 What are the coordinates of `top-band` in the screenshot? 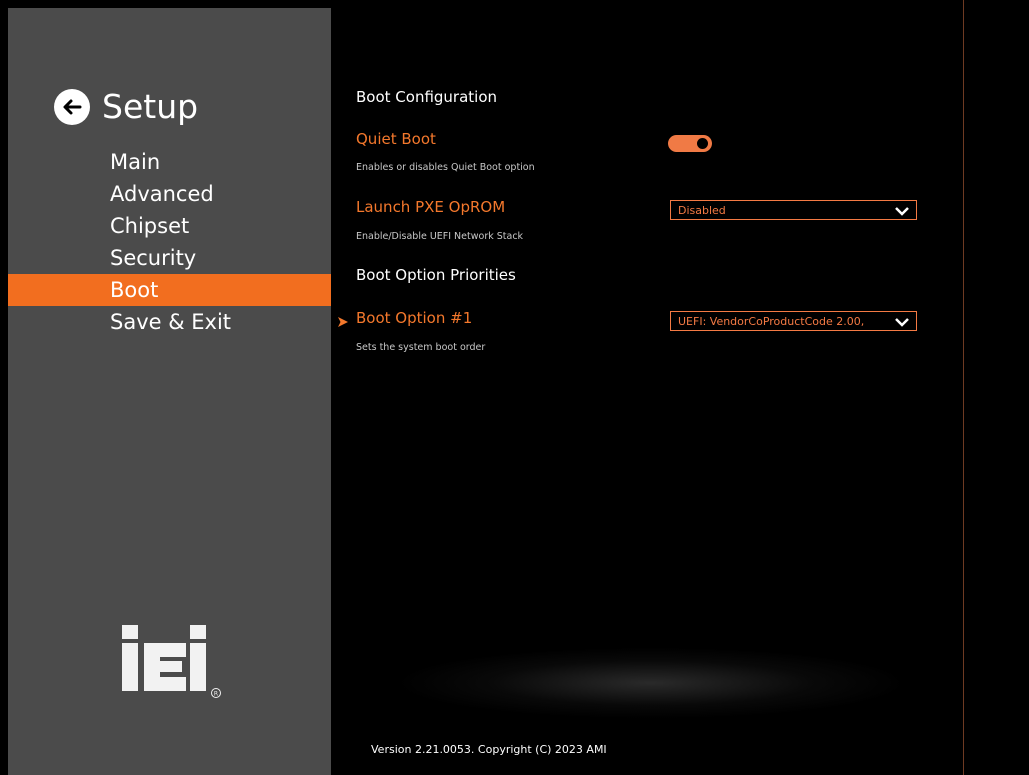 It's located at (481, 4).